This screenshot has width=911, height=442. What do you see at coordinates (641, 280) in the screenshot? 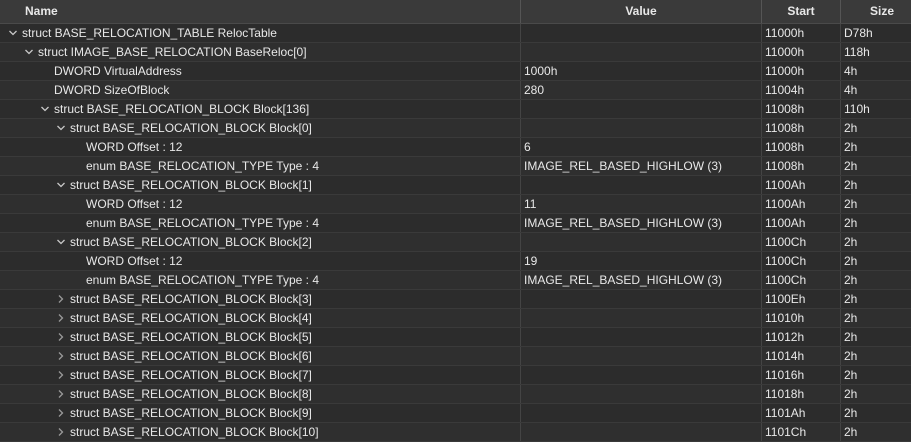
I see `field-value: IMAGE_REL_BASED_HIGHLOW (3)` at bounding box center [641, 280].